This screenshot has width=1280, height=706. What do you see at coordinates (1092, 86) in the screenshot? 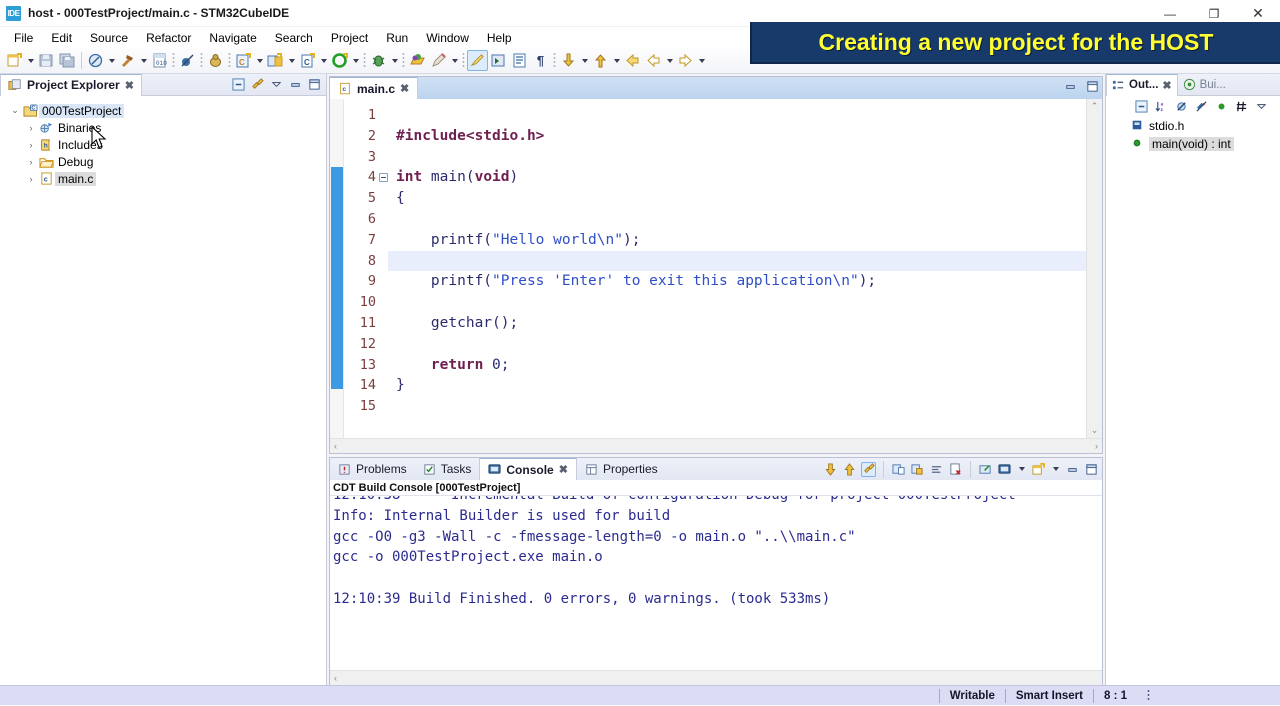
I see `maximize-editor-icon` at bounding box center [1092, 86].